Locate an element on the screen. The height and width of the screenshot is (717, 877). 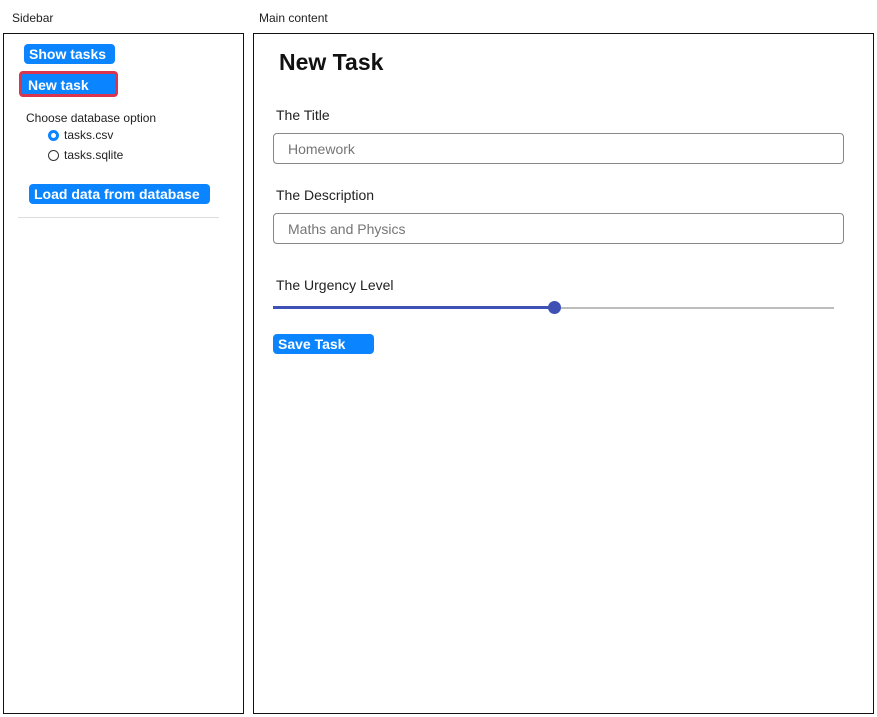
title-input is located at coordinates (558, 148).